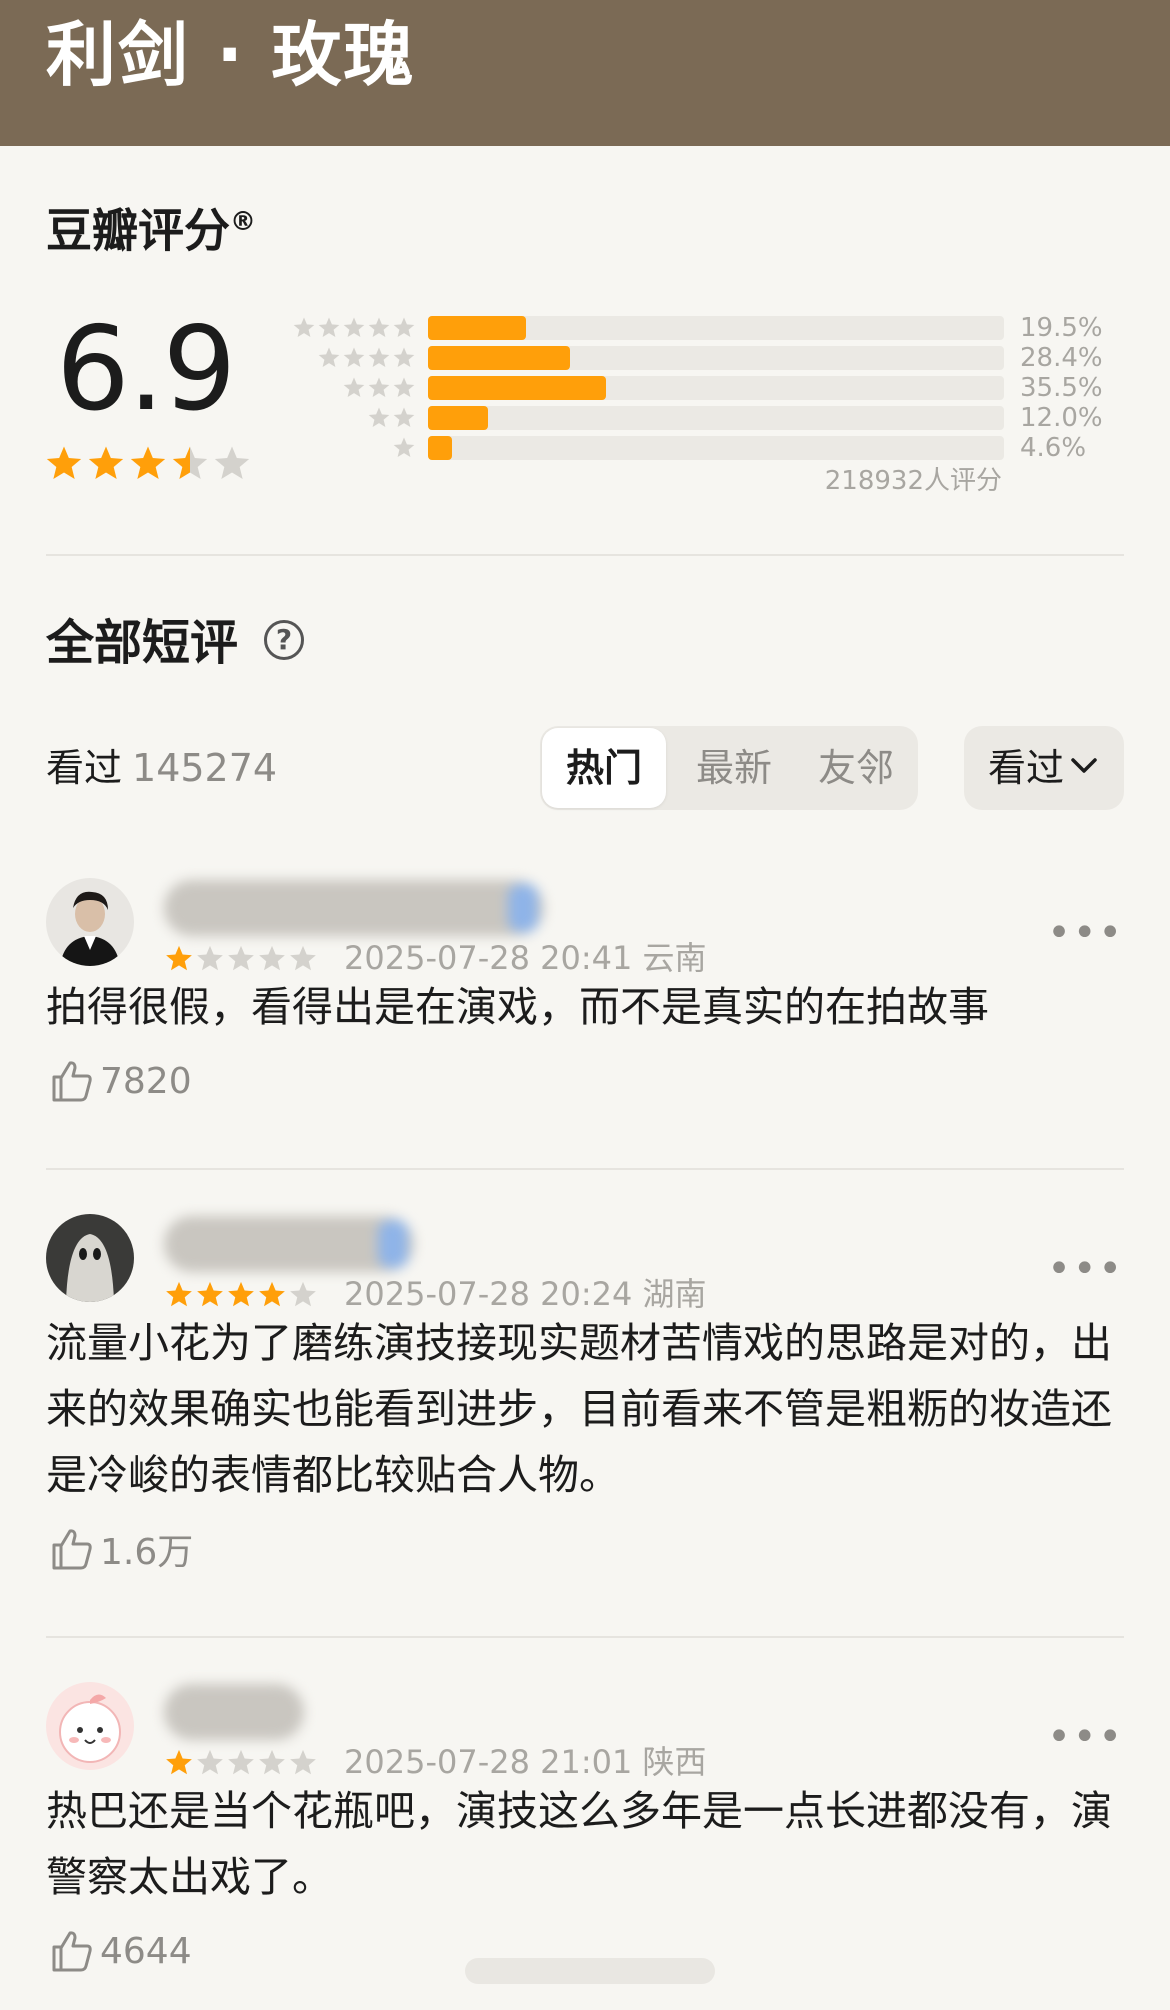 This screenshot has height=2010, width=1170. I want to click on distribution-row: 35.5%, so click(585, 388).